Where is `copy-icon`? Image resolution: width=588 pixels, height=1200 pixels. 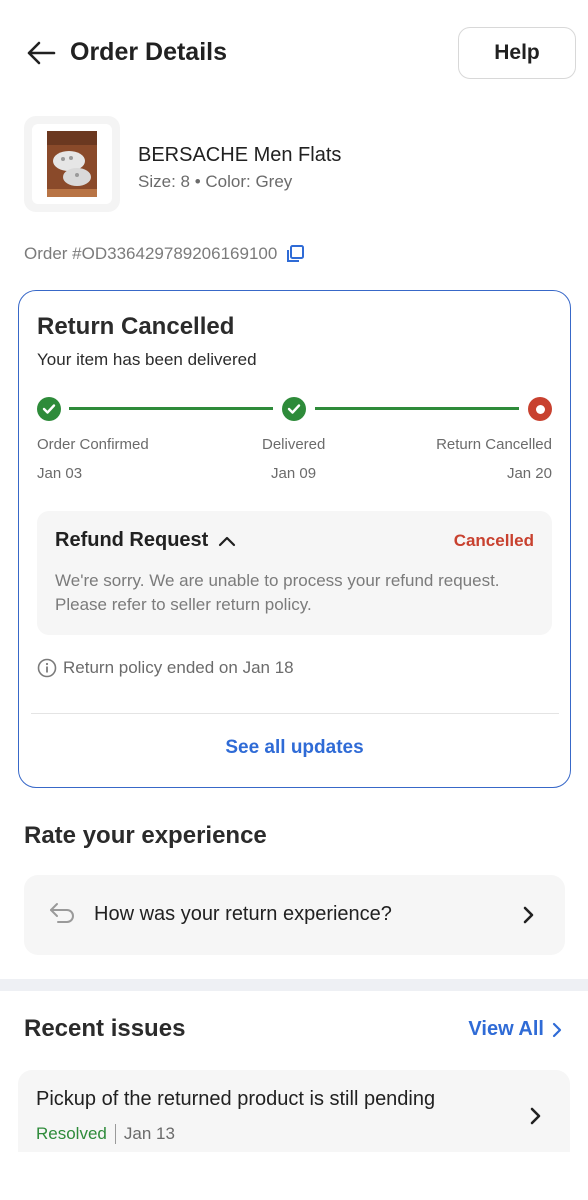 copy-icon is located at coordinates (295, 254).